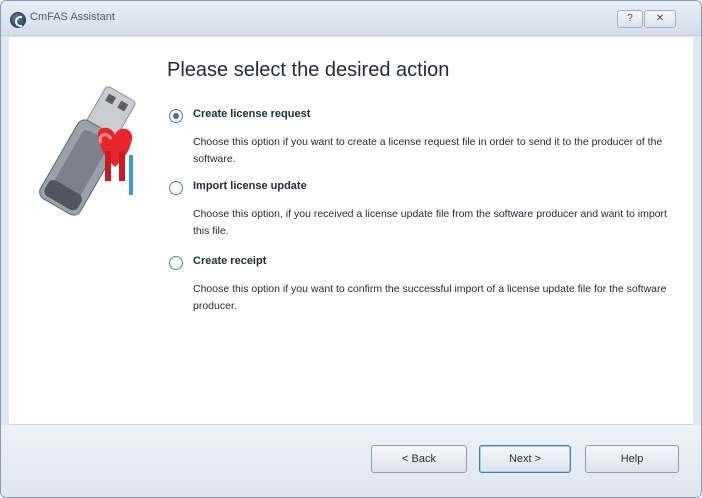 The width and height of the screenshot is (702, 498). I want to click on option-label: Create license request, so click(251, 114).